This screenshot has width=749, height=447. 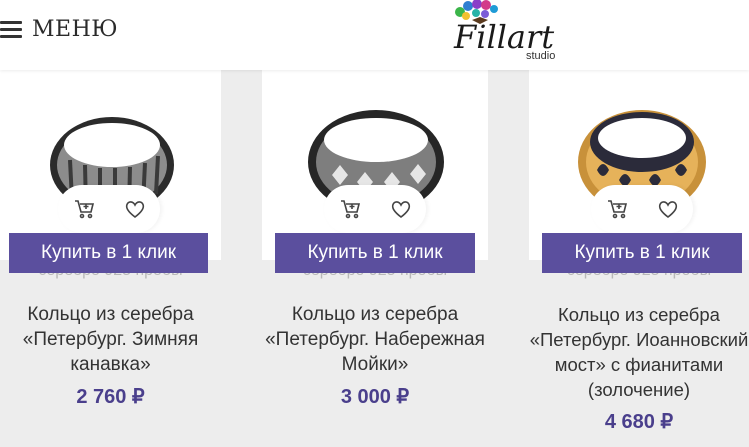 I want to click on logo-subtitle: studio, so click(x=541, y=56).